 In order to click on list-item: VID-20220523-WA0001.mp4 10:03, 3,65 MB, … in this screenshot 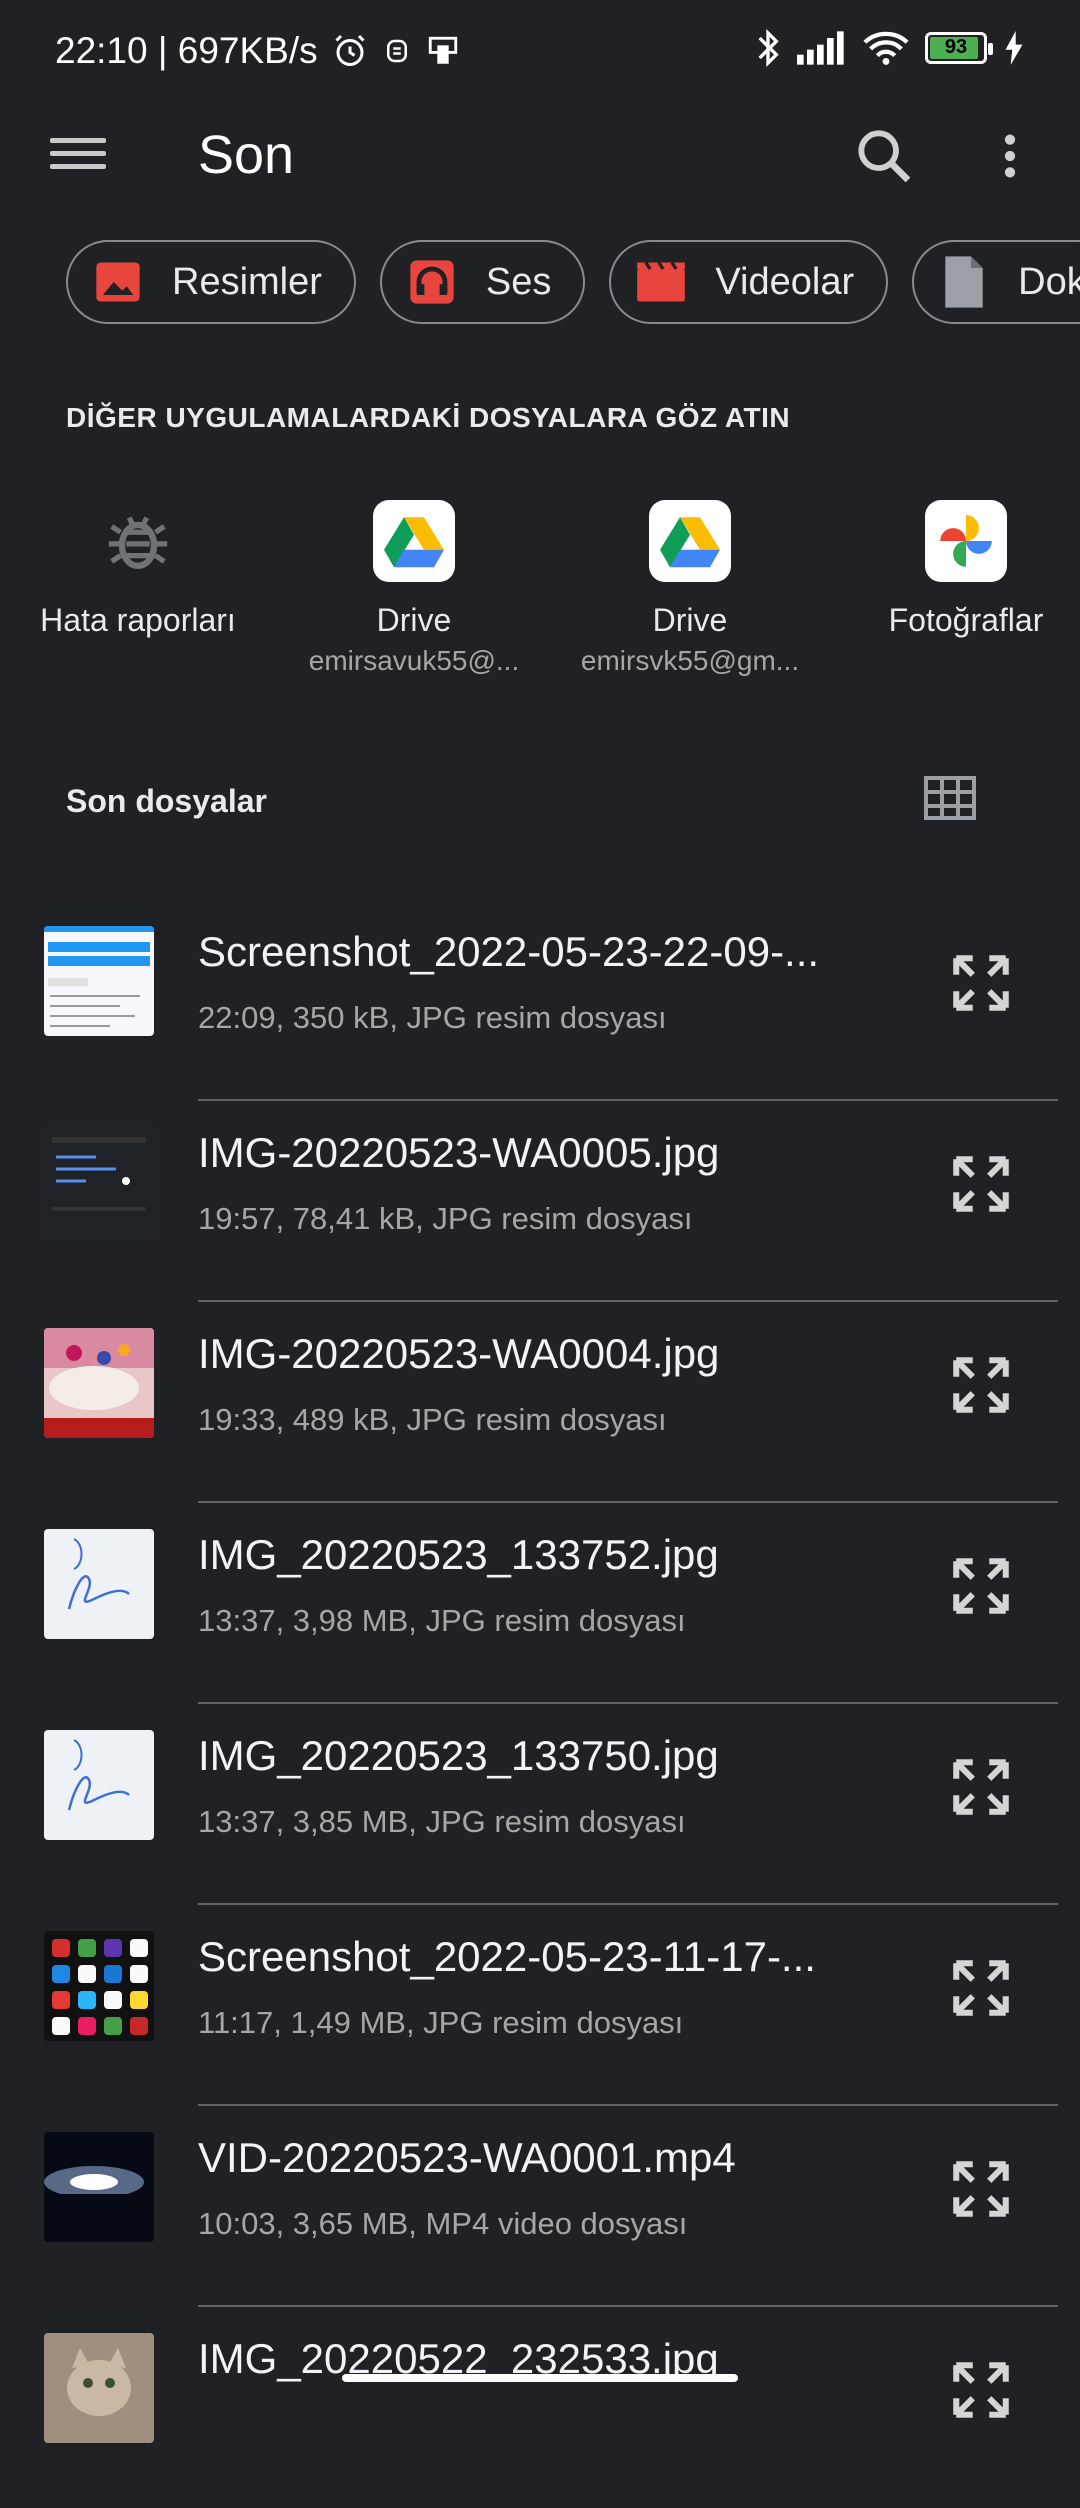, I will do `click(540, 2206)`.